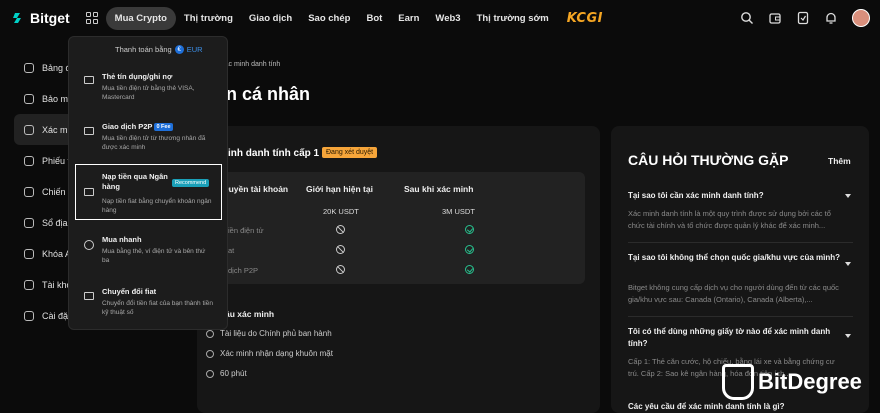  Describe the element at coordinates (708, 160) in the screenshot. I see `faq-title: CÂU HỎI THƯỜNG GẶP` at that location.